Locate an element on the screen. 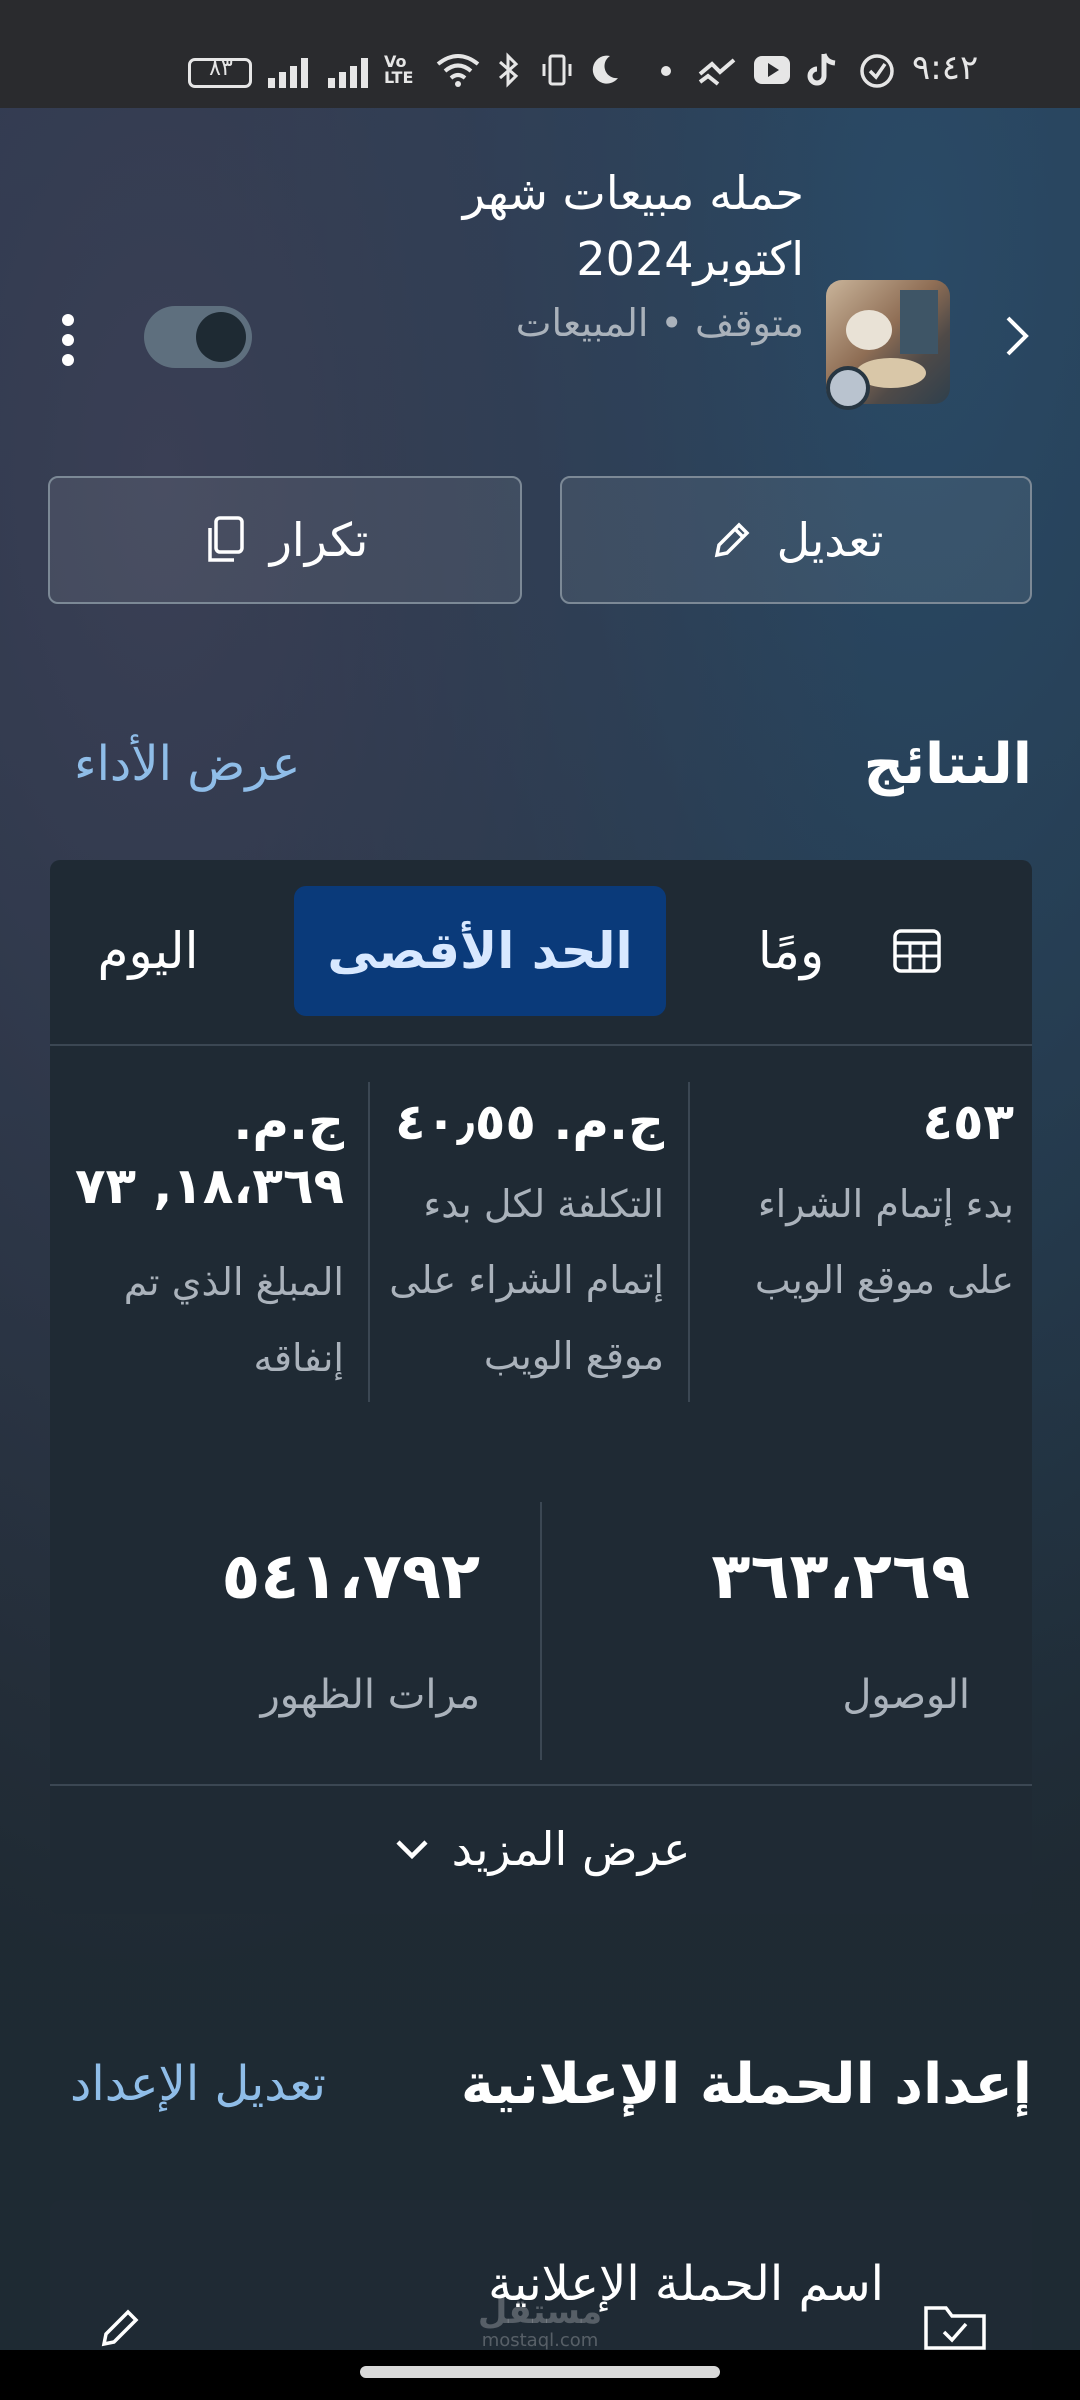 The image size is (1080, 2400). duplicate-button: تكرار is located at coordinates (285, 540).